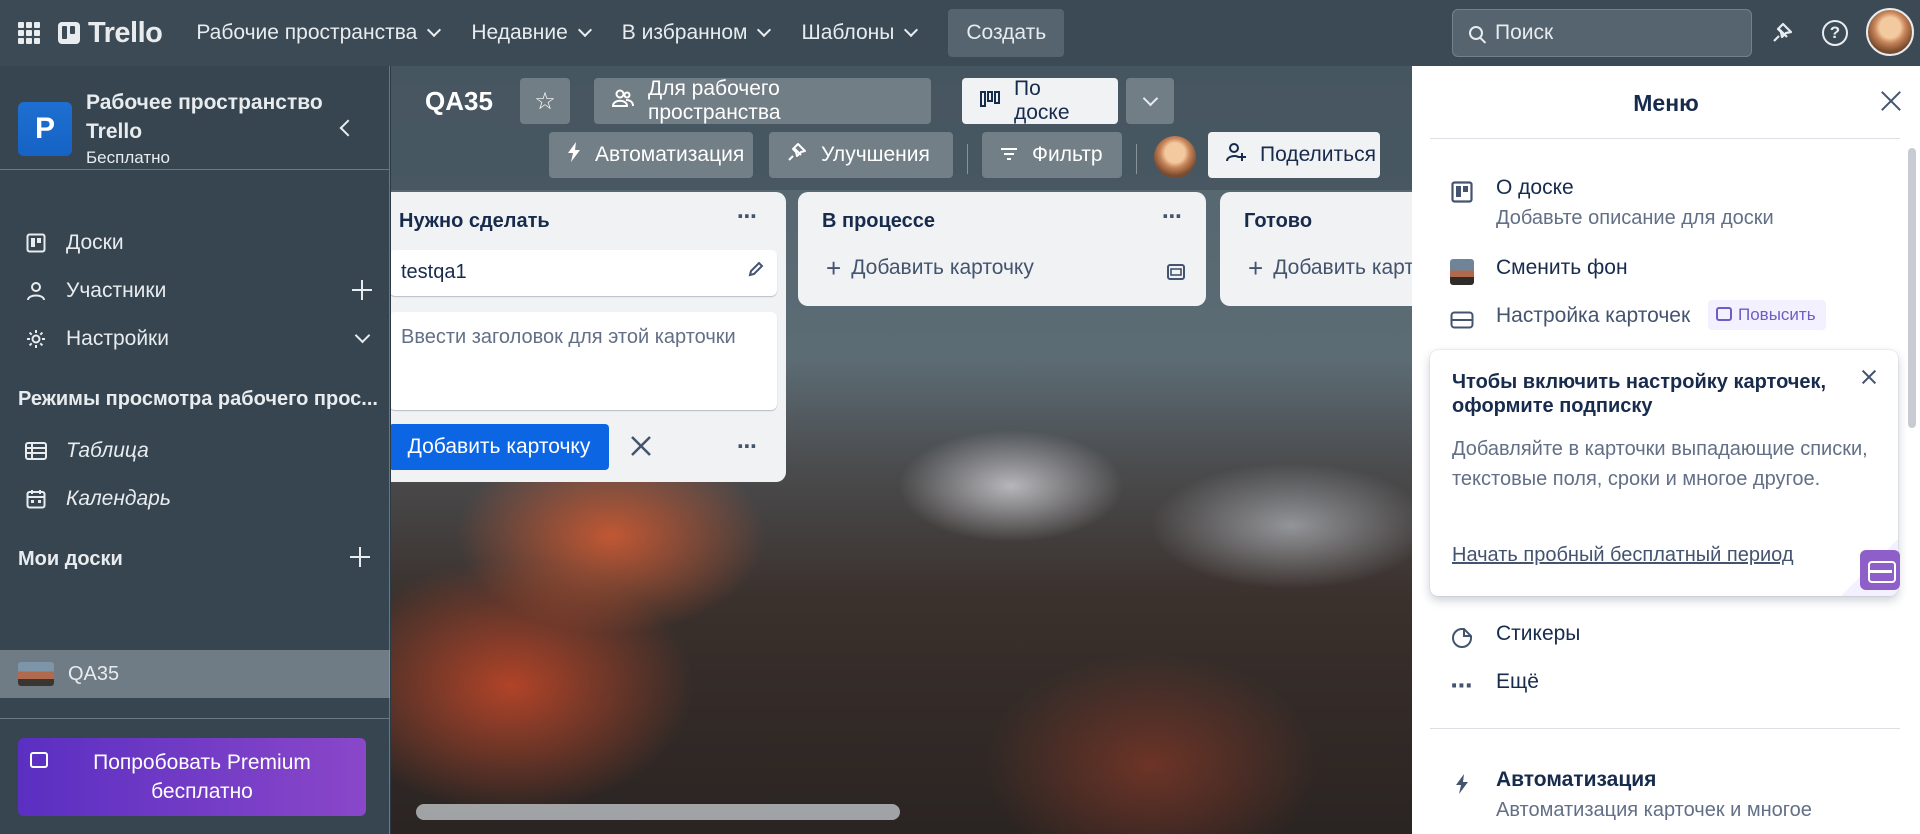 This screenshot has height=834, width=1920. I want to click on sidebar-item-settings: Настройки, so click(195, 339).